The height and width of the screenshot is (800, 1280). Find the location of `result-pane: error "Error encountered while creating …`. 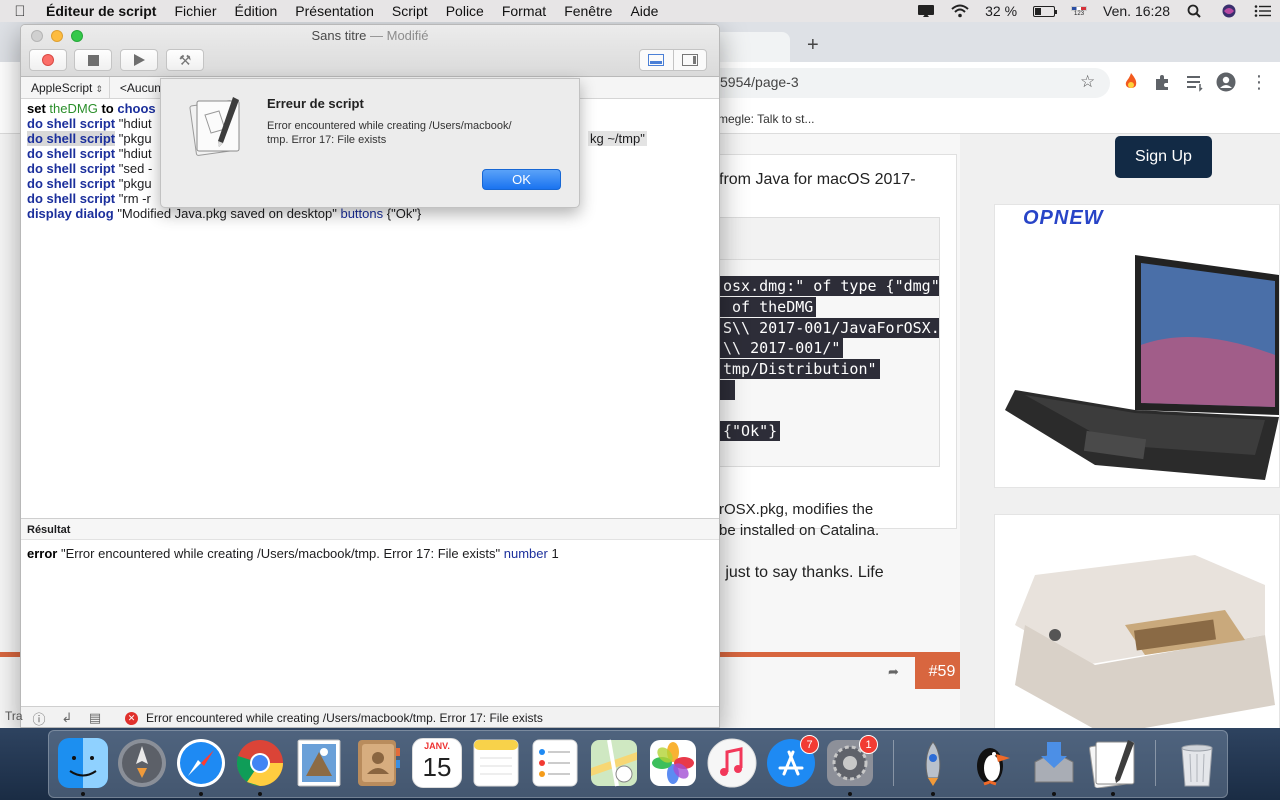

result-pane: error "Error encountered while creating … is located at coordinates (370, 622).